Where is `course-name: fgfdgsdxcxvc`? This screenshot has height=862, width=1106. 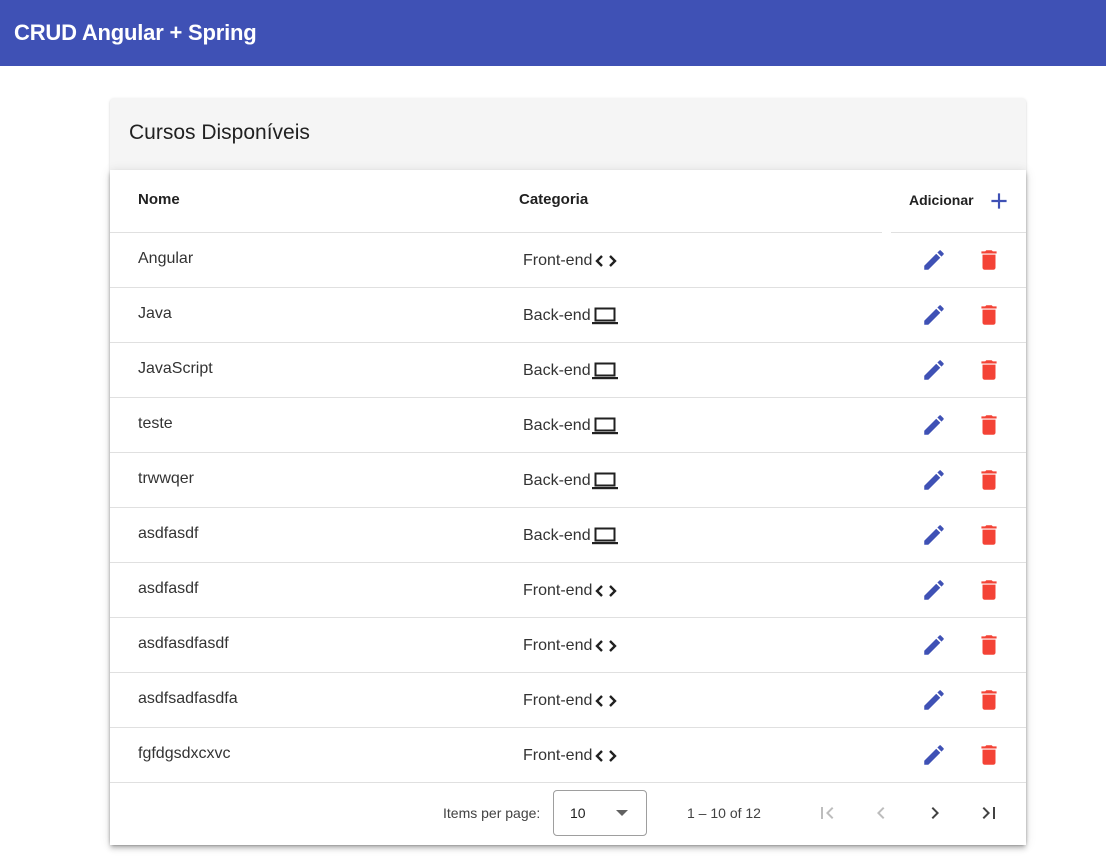
course-name: fgfdgsdxcxvc is located at coordinates (184, 753).